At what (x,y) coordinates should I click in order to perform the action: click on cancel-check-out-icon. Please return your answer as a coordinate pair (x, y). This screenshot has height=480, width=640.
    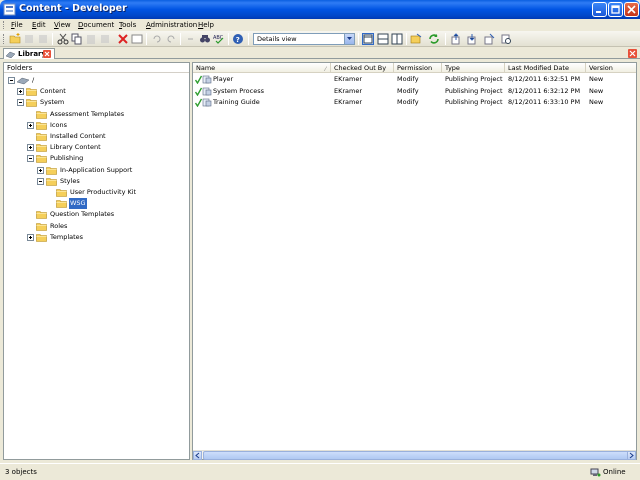
    Looking at the image, I should click on (489, 39).